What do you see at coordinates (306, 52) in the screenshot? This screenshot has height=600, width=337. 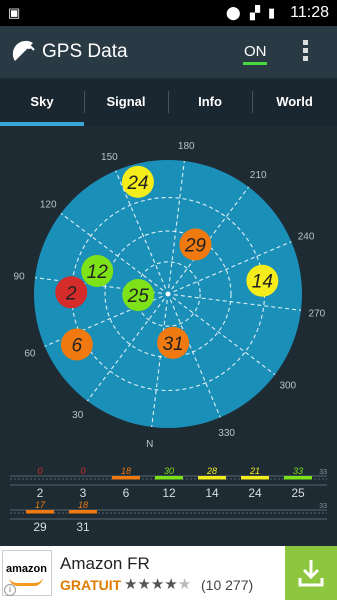 I see `overflow-menu-icon` at bounding box center [306, 52].